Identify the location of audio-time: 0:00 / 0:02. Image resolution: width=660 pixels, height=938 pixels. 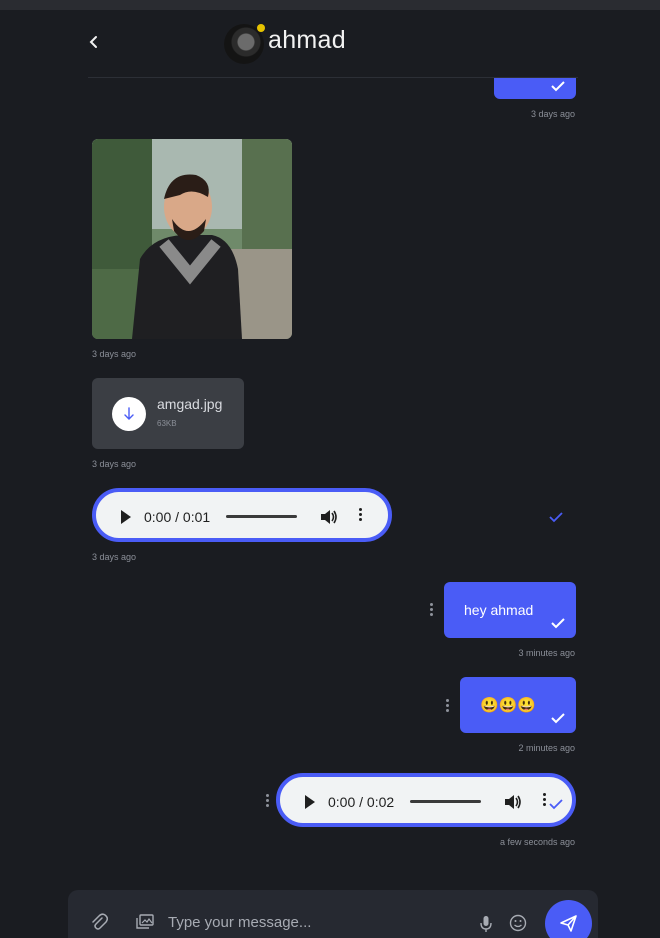
(361, 802).